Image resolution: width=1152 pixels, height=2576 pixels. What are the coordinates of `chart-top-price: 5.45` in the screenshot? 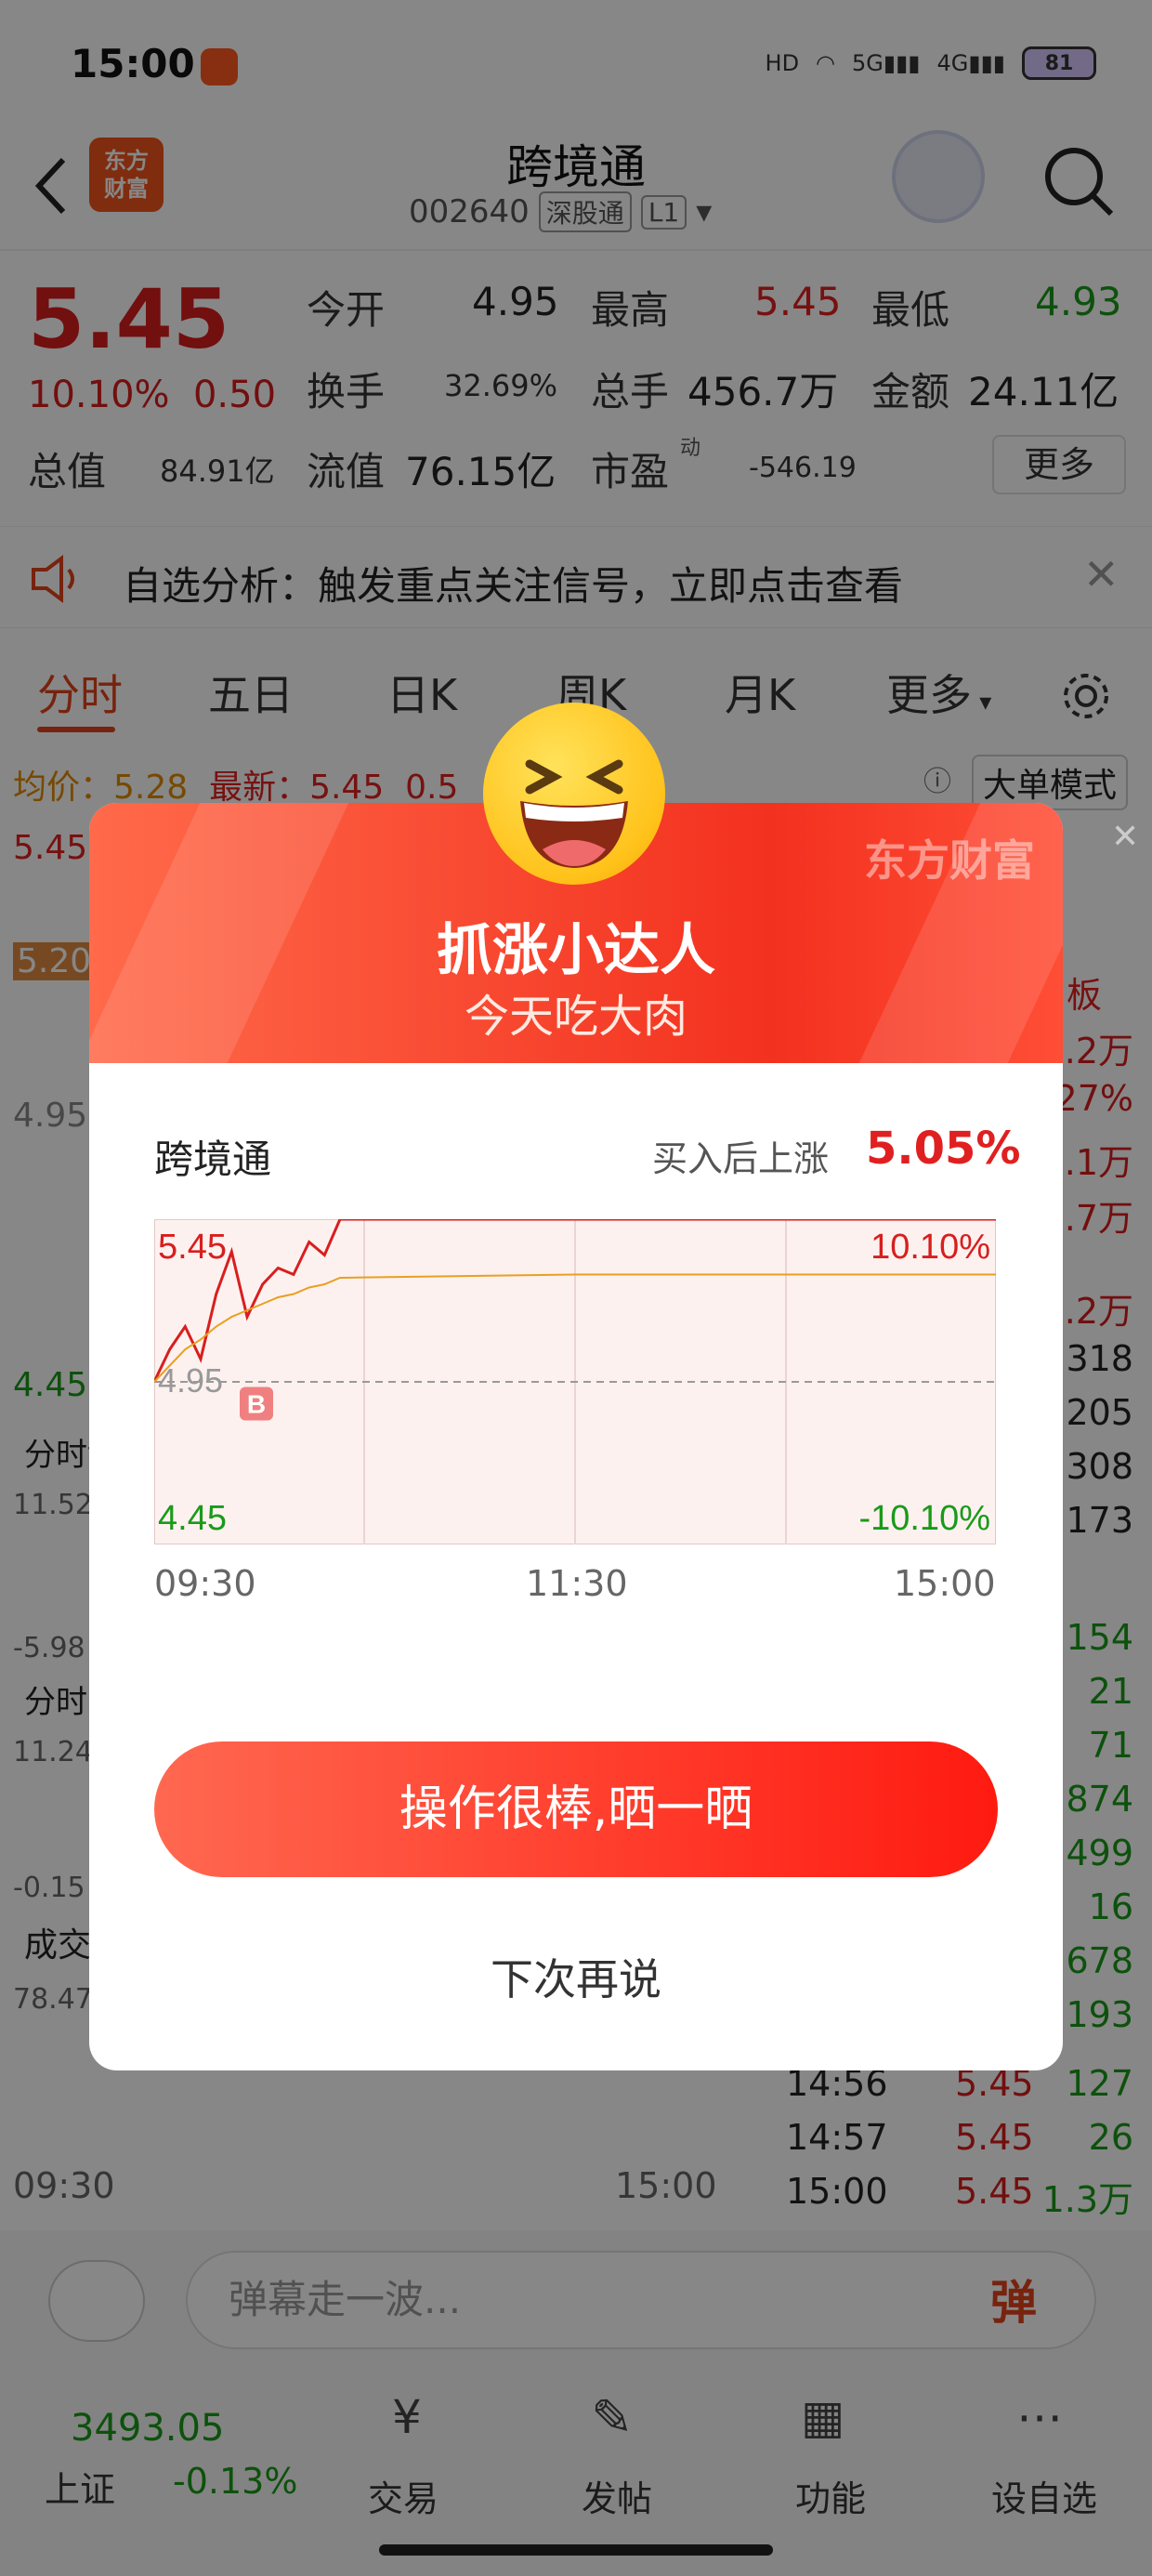 It's located at (192, 1247).